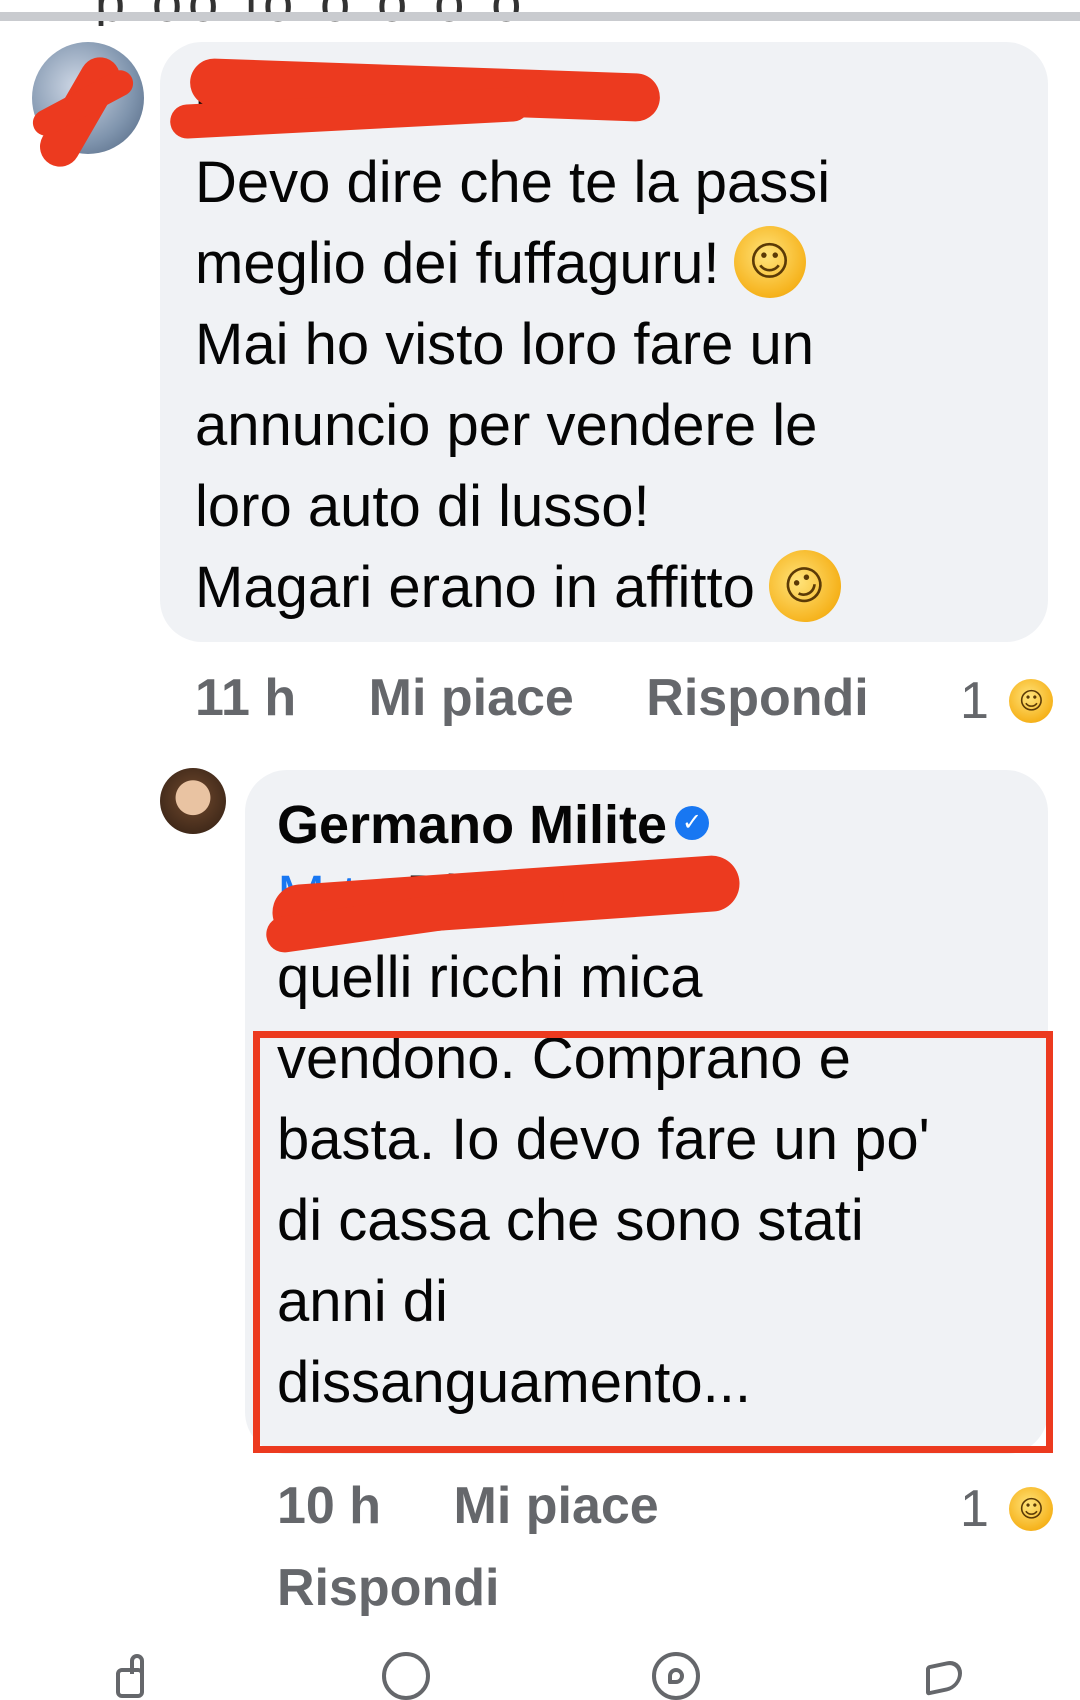 The height and width of the screenshot is (1700, 1080). What do you see at coordinates (540, 1670) in the screenshot?
I see `post-action-bar` at bounding box center [540, 1670].